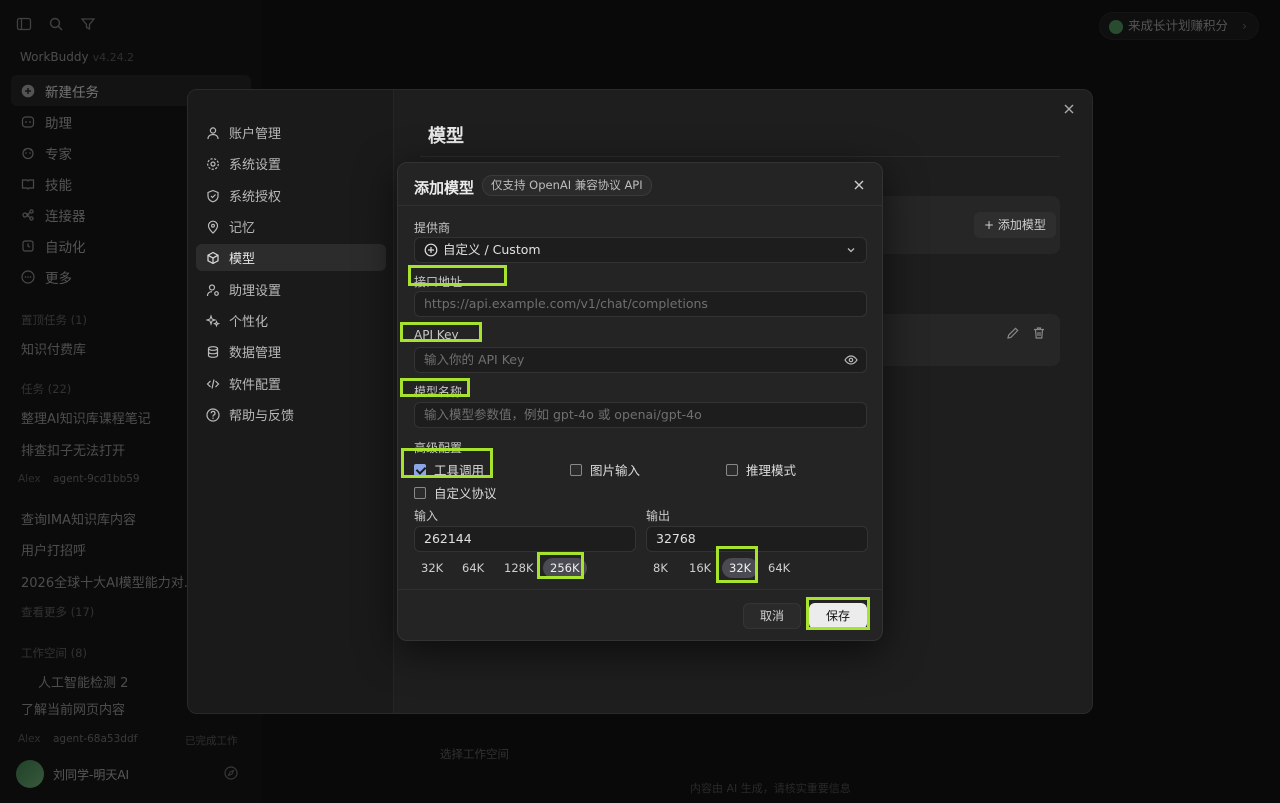 This screenshot has height=803, width=1280. I want to click on settings-nav-model: 模型, so click(291, 257).